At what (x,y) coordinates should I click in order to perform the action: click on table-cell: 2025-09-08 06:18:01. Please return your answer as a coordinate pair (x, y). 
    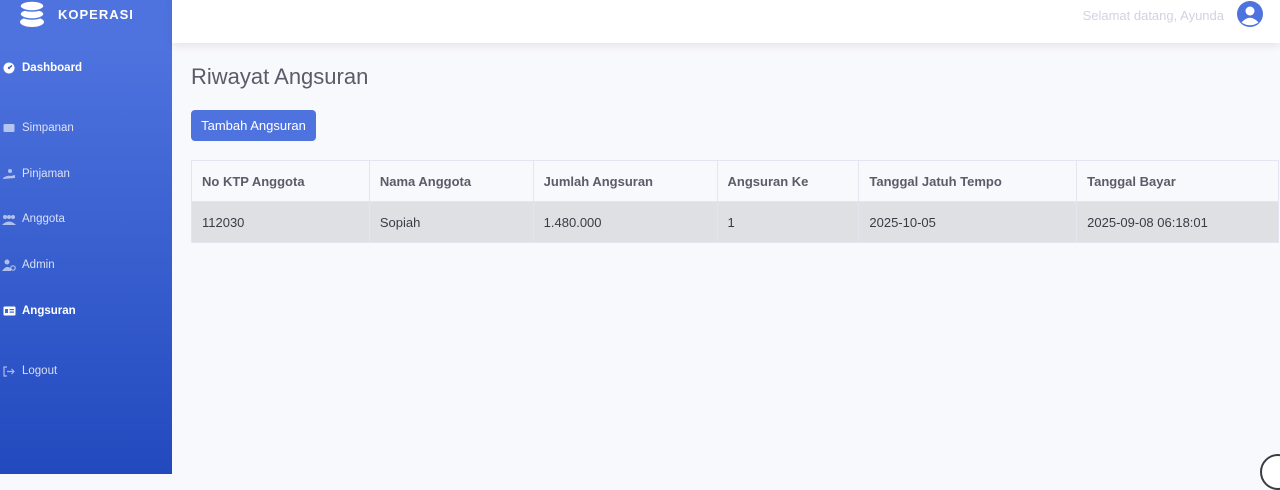
    Looking at the image, I should click on (1178, 222).